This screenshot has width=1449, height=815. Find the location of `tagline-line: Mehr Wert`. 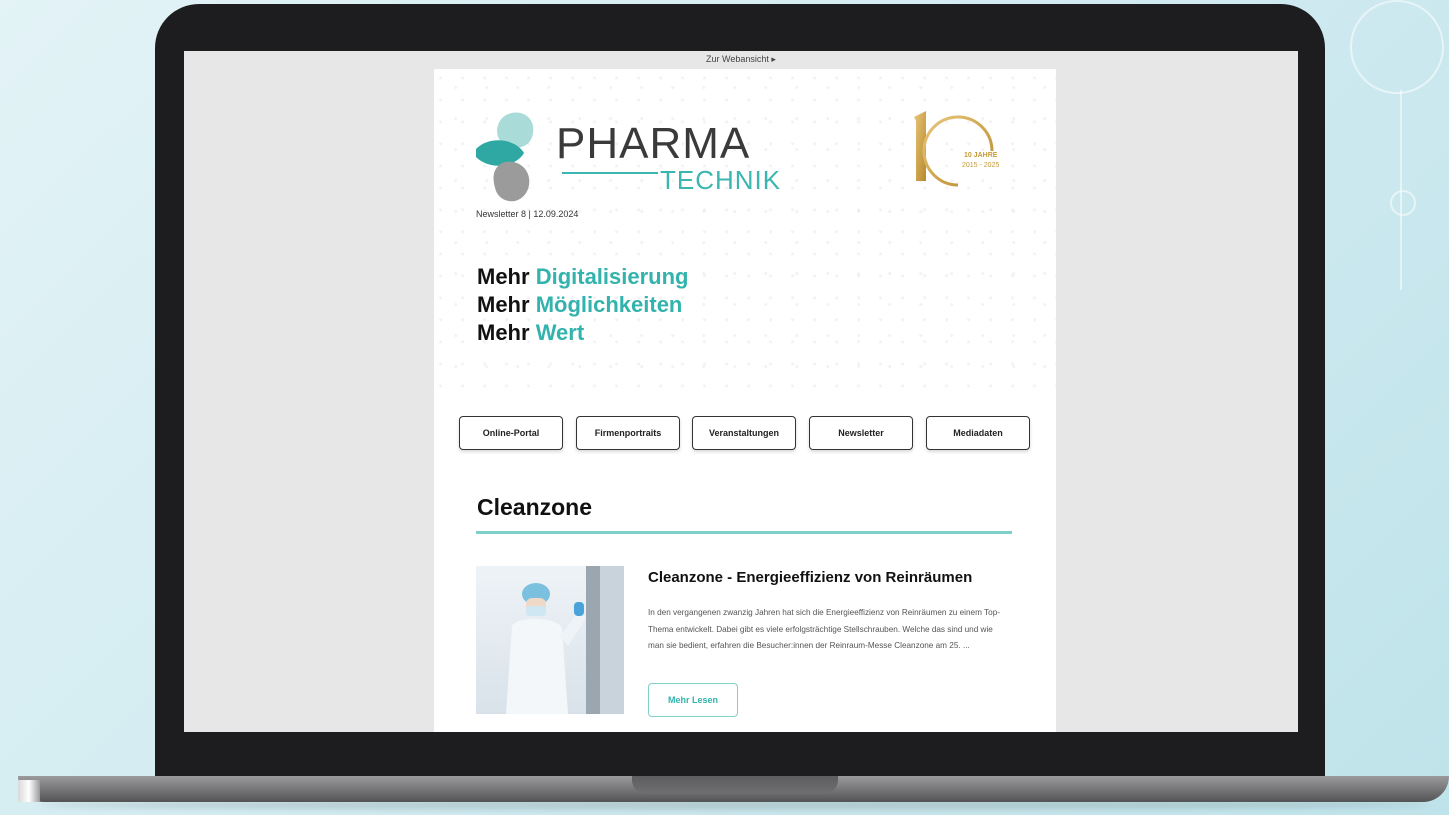

tagline-line: Mehr Wert is located at coordinates (582, 333).